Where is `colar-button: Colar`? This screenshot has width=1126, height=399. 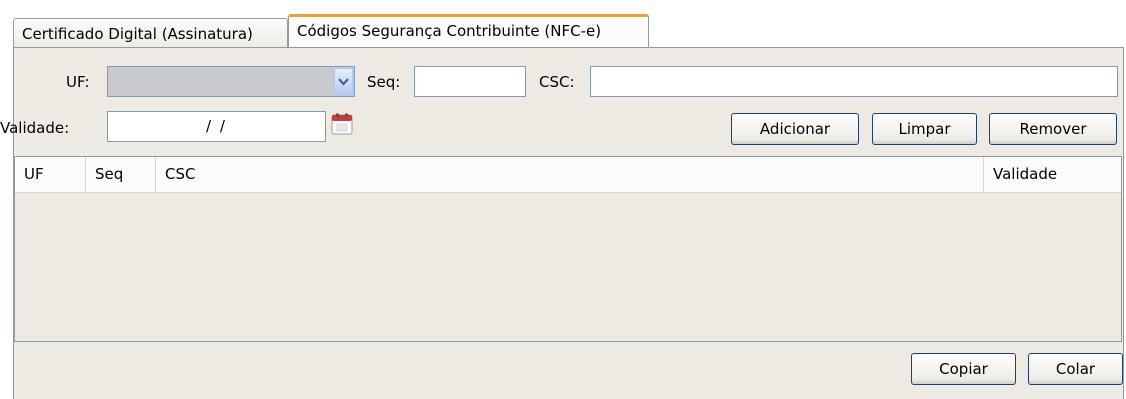
colar-button: Colar is located at coordinates (1075, 369).